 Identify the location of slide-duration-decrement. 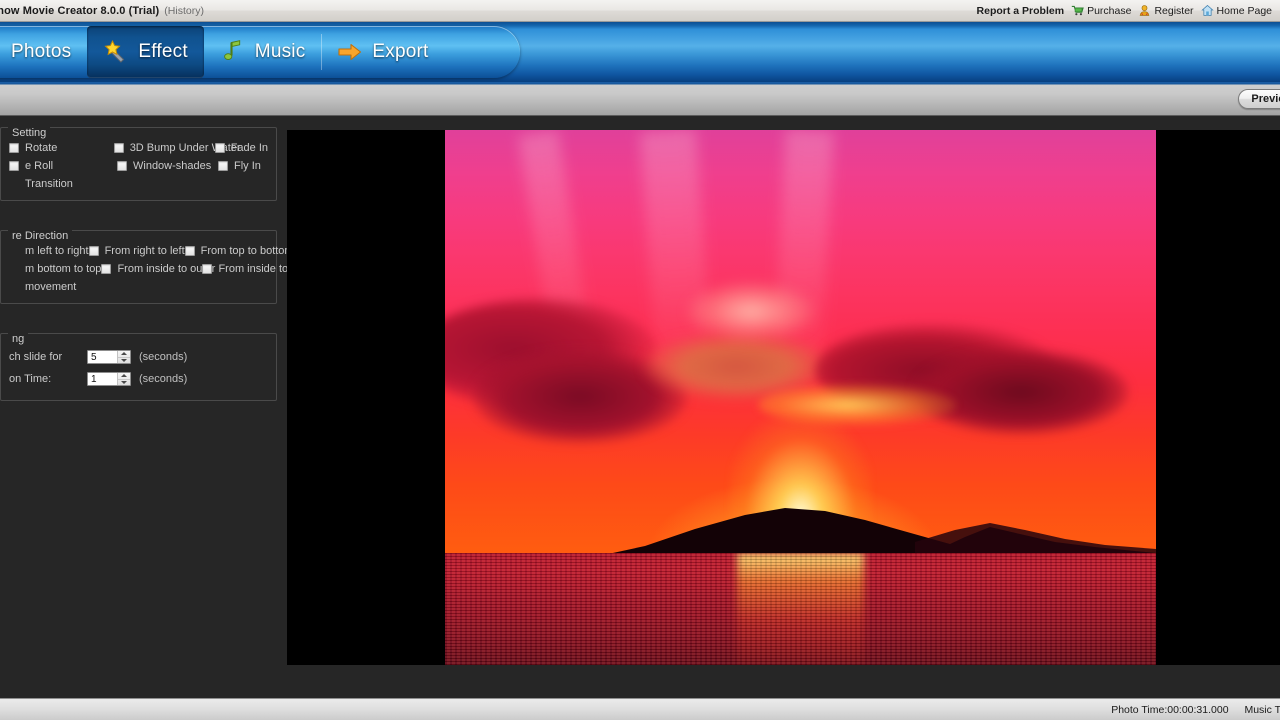
(124, 360).